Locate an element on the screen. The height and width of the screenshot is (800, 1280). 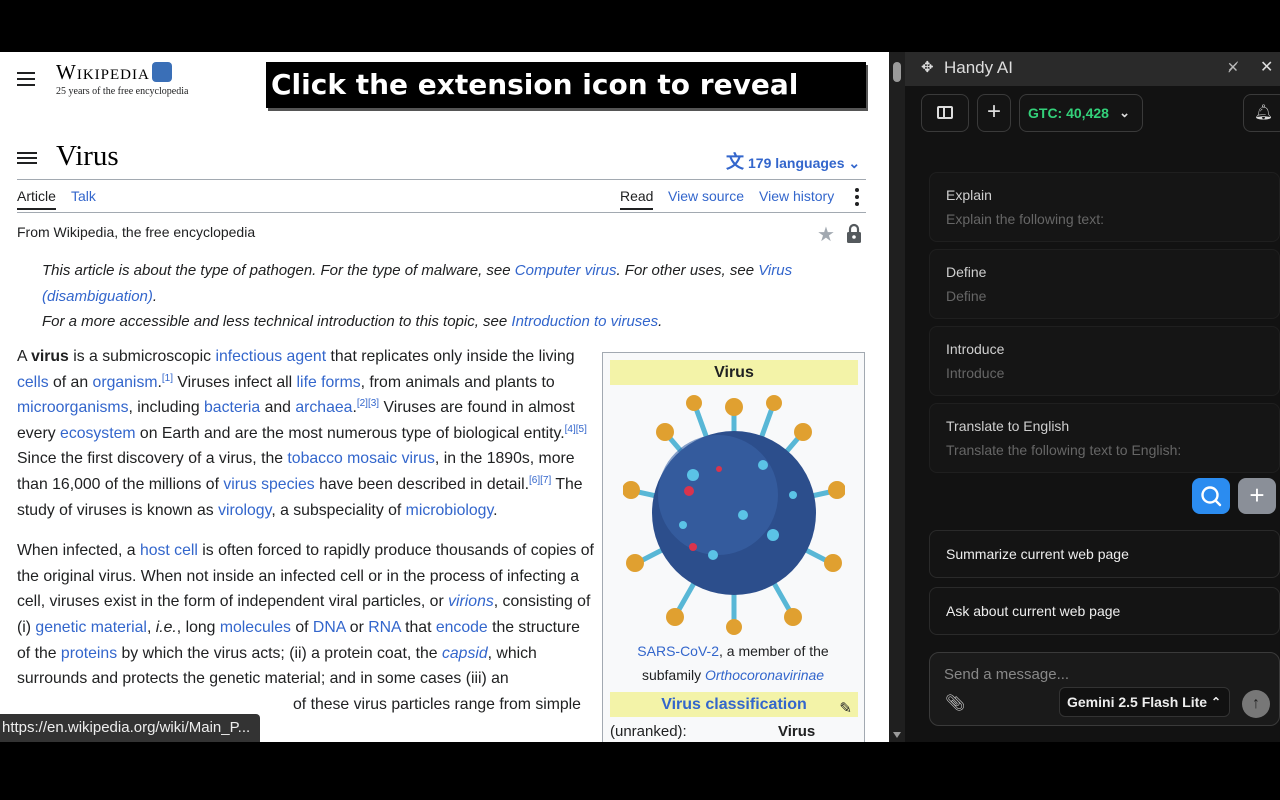
link: organism is located at coordinates (125, 382).